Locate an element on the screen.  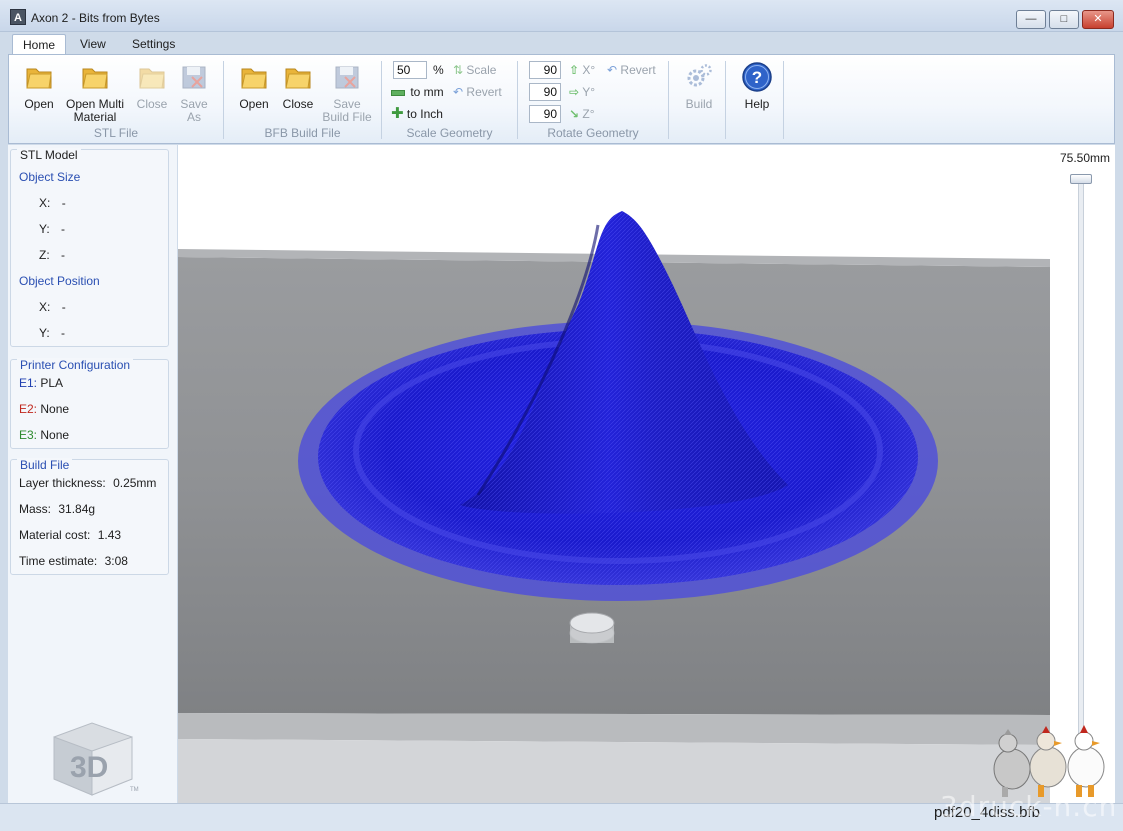
rotate-y-label: Y° is located at coordinates (588, 92).